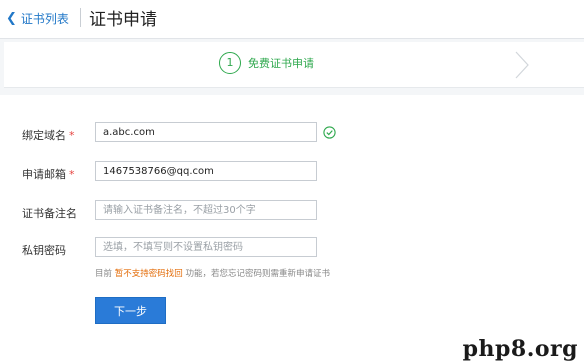  What do you see at coordinates (44, 135) in the screenshot?
I see `domain-label-text: 绑定域名` at bounding box center [44, 135].